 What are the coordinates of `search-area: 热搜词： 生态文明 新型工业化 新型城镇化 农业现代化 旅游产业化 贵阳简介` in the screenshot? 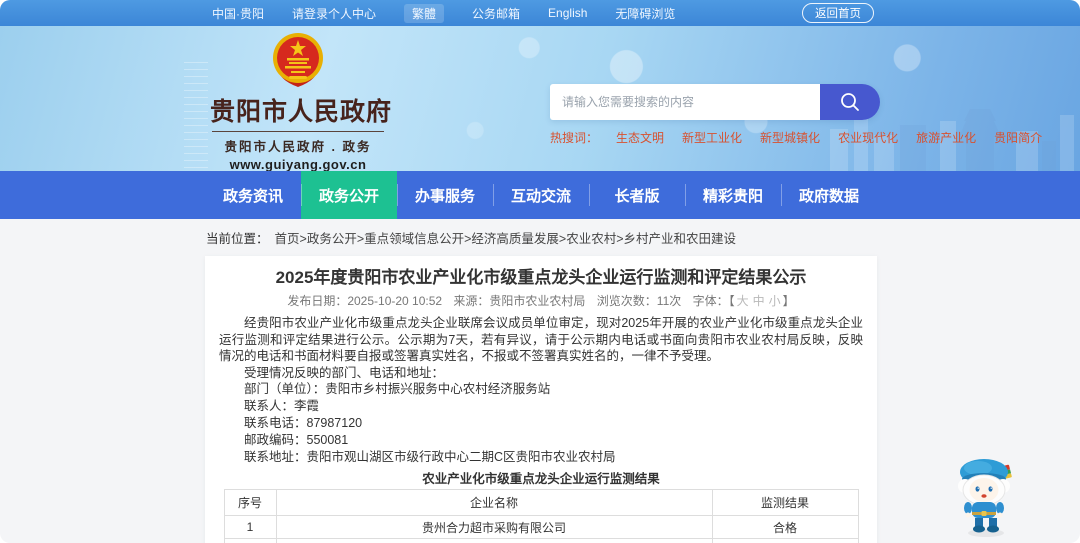 It's located at (796, 115).